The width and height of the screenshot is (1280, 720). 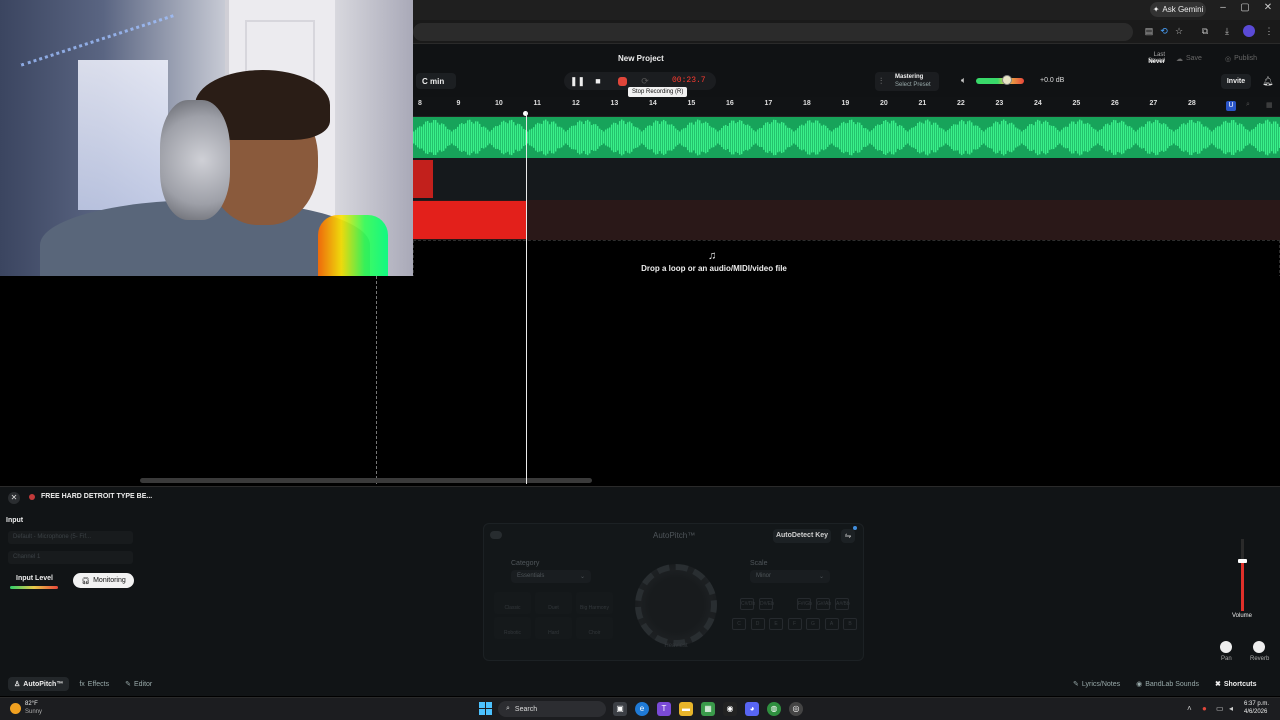 What do you see at coordinates (1167, 684) in the screenshot?
I see `bandlab-sounds-button: ◉ BandLab Sounds` at bounding box center [1167, 684].